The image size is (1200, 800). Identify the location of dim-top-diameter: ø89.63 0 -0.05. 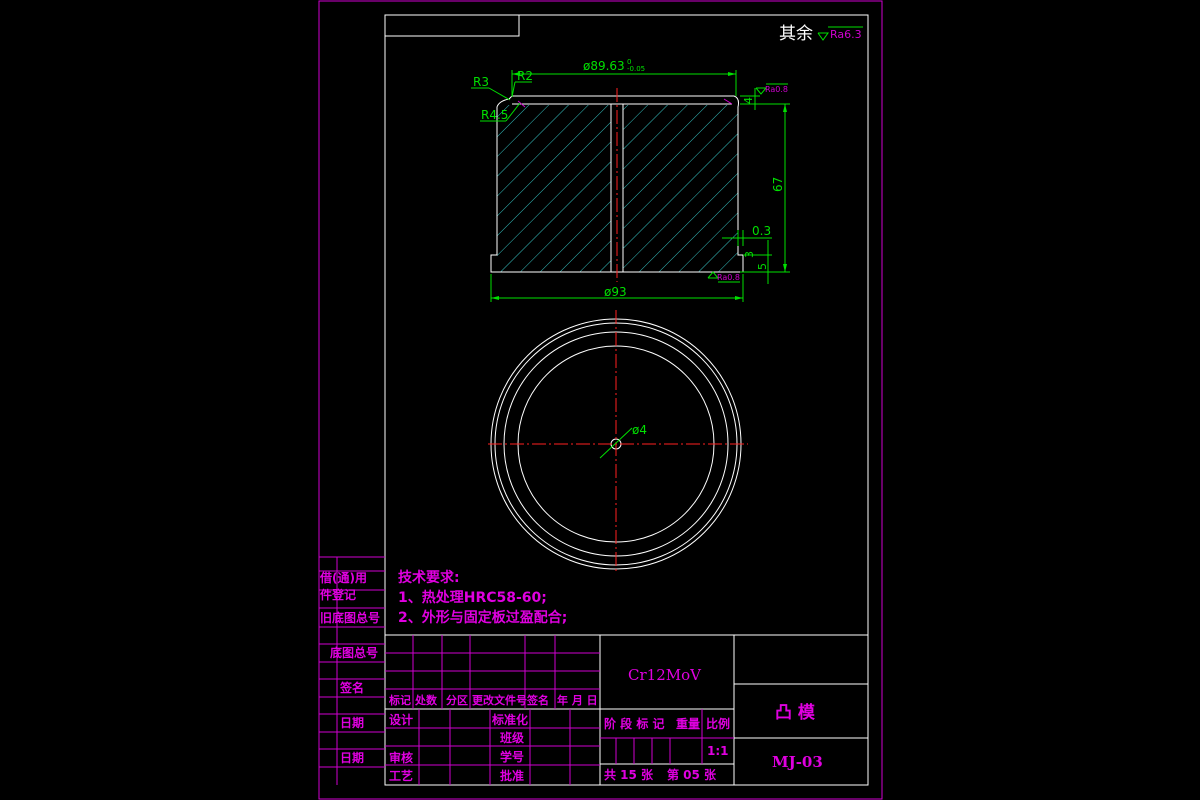
(624, 77).